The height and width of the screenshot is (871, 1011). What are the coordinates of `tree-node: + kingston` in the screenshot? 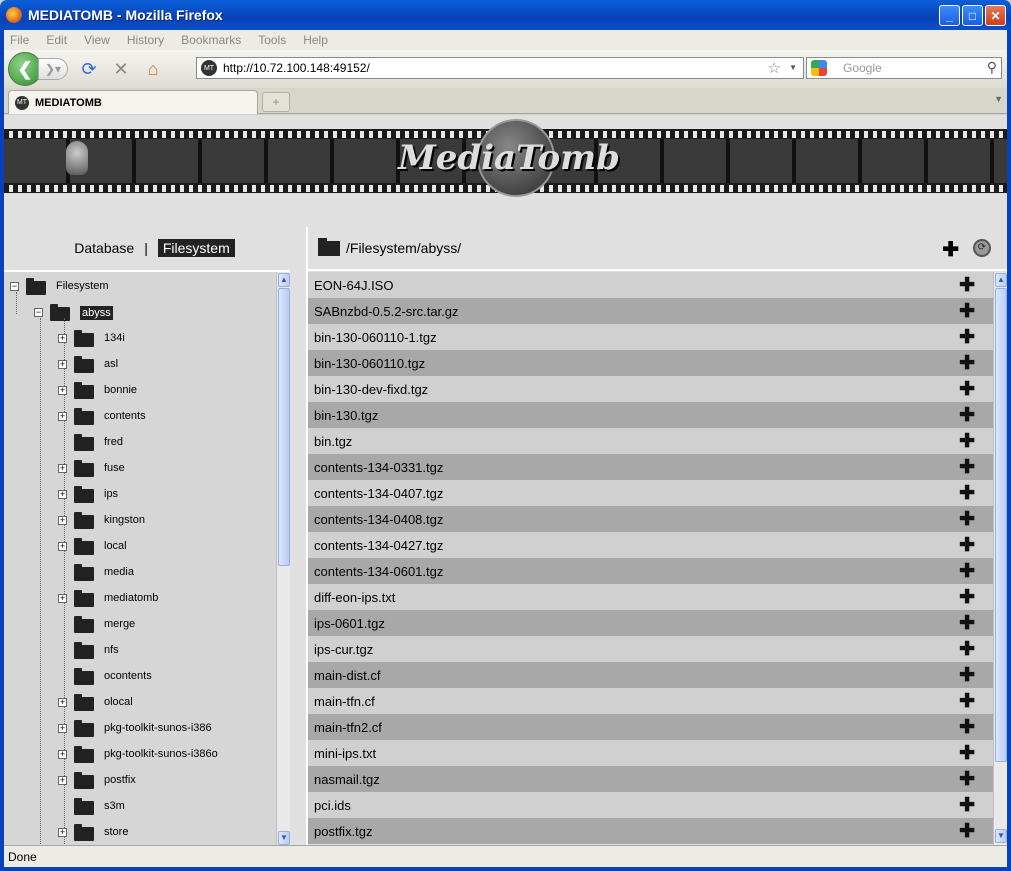 It's located at (139, 521).